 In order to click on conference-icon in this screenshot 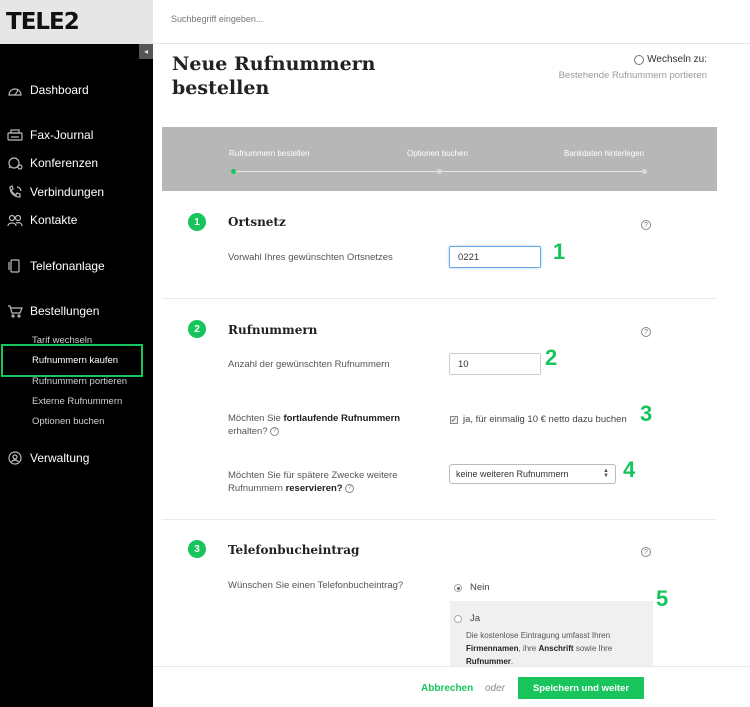, I will do `click(15, 163)`.